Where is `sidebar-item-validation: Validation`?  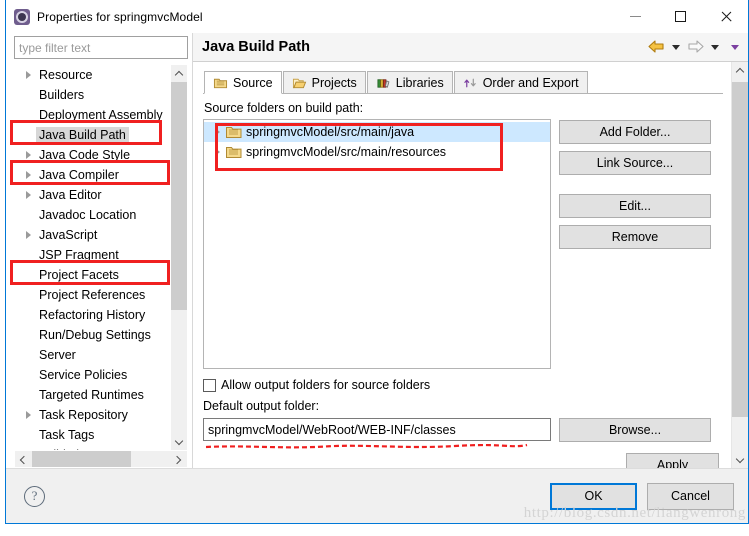
sidebar-item-validation: Validation is located at coordinates (92, 447).